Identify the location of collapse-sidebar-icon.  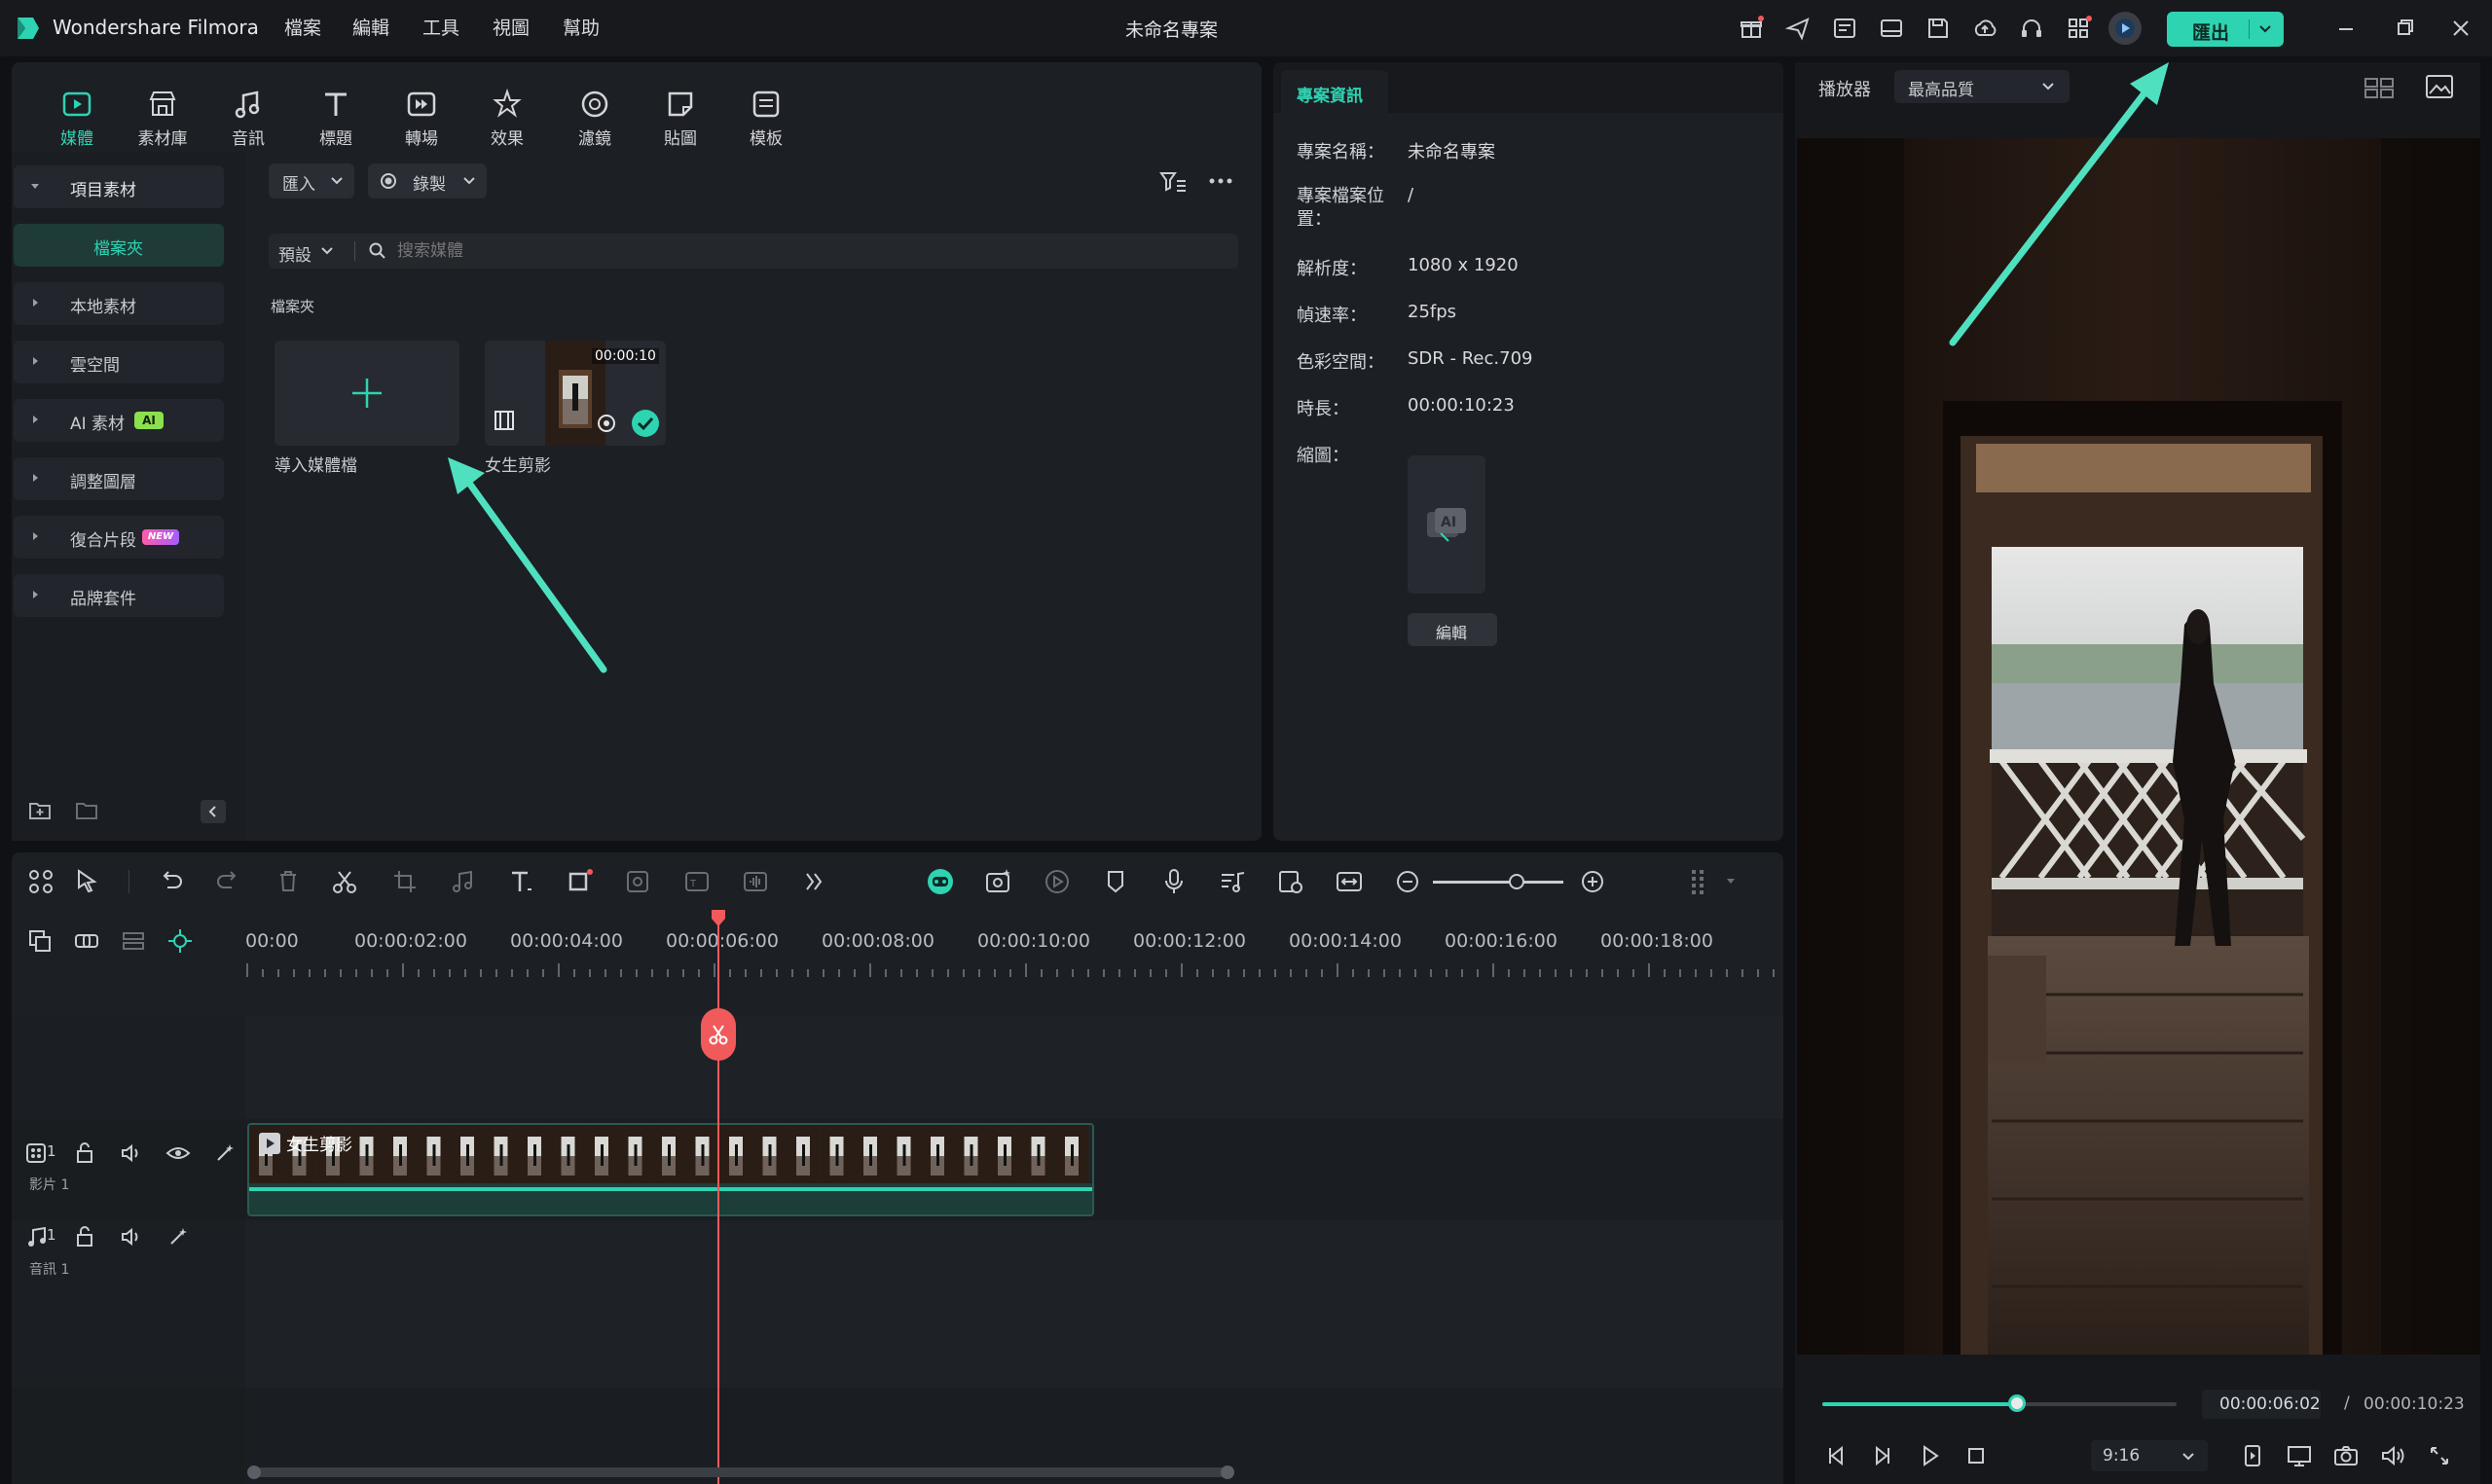
(213, 812).